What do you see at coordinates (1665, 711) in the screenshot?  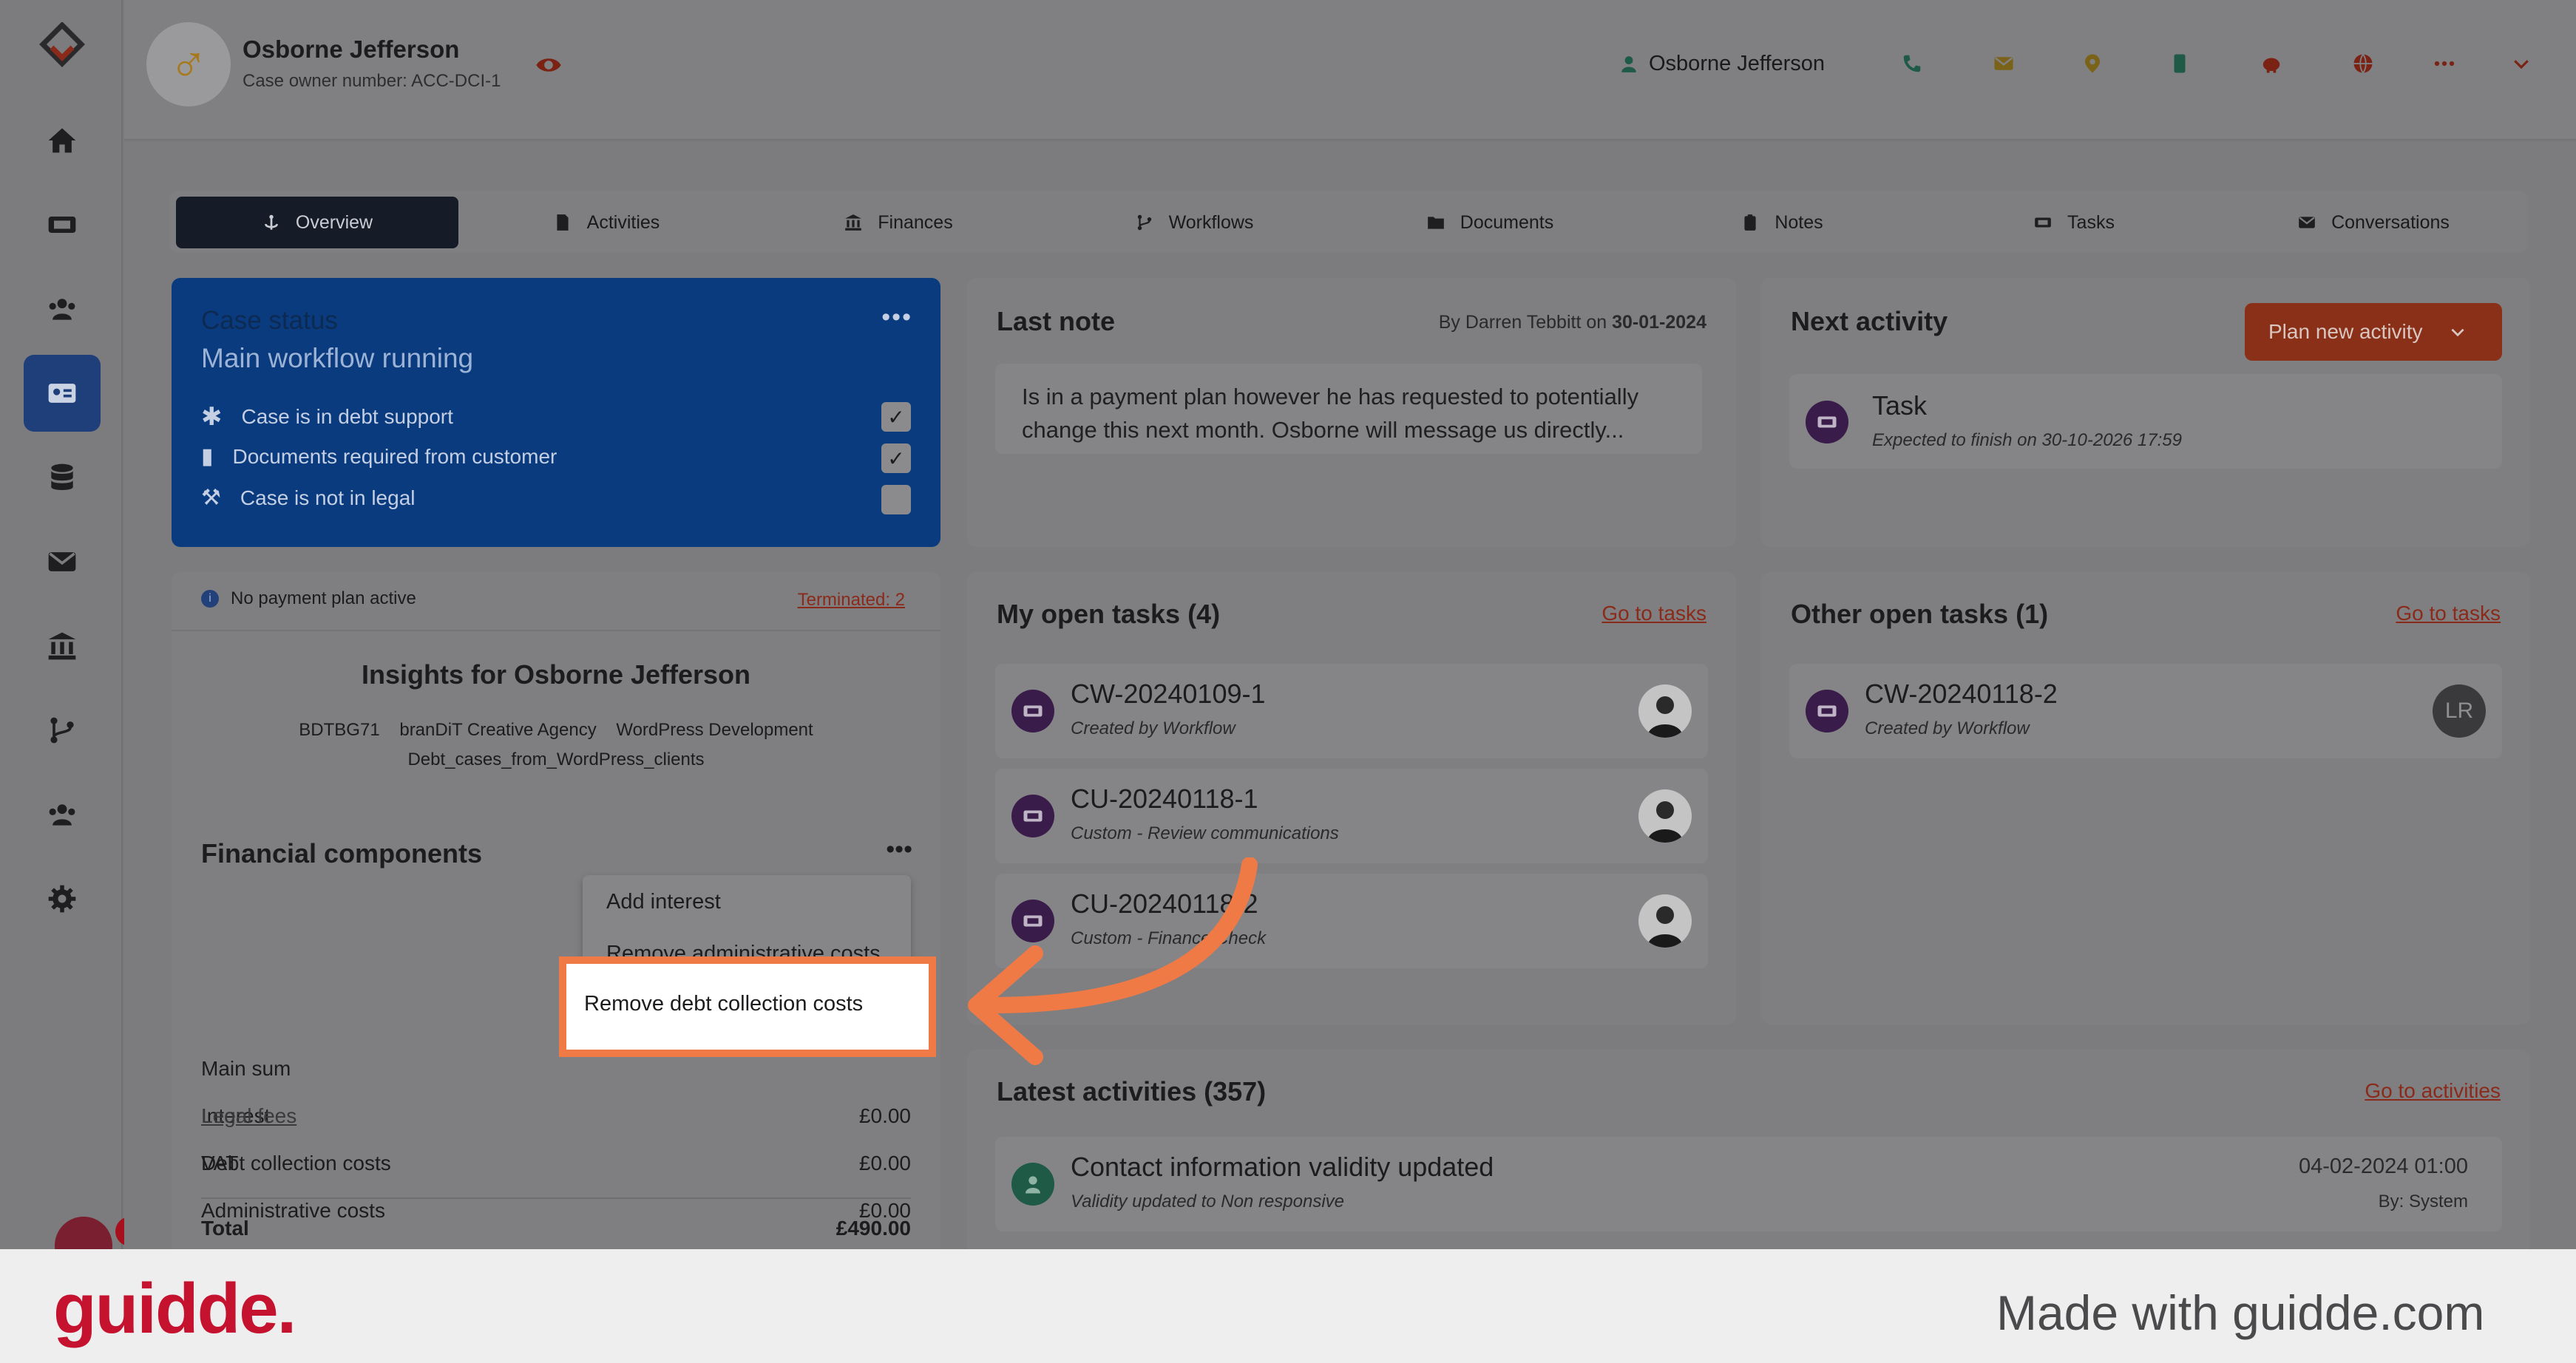 I see `assignee-avatar` at bounding box center [1665, 711].